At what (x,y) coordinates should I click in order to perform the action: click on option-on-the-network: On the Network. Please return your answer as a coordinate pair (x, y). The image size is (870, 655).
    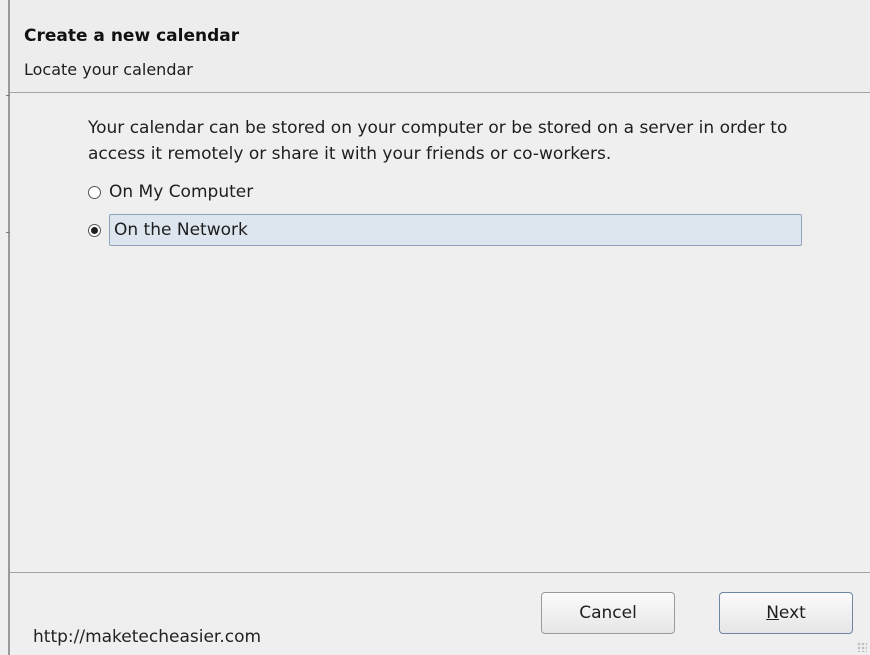
    Looking at the image, I should click on (445, 230).